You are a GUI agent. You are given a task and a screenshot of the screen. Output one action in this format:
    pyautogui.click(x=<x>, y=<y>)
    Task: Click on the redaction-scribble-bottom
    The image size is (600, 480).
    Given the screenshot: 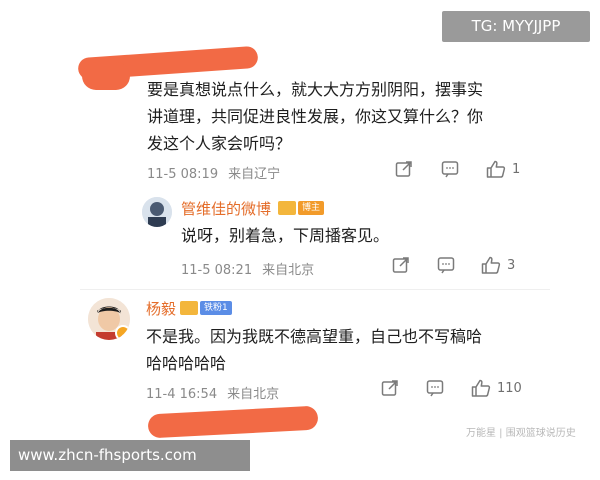 What is the action you would take?
    pyautogui.click(x=233, y=422)
    